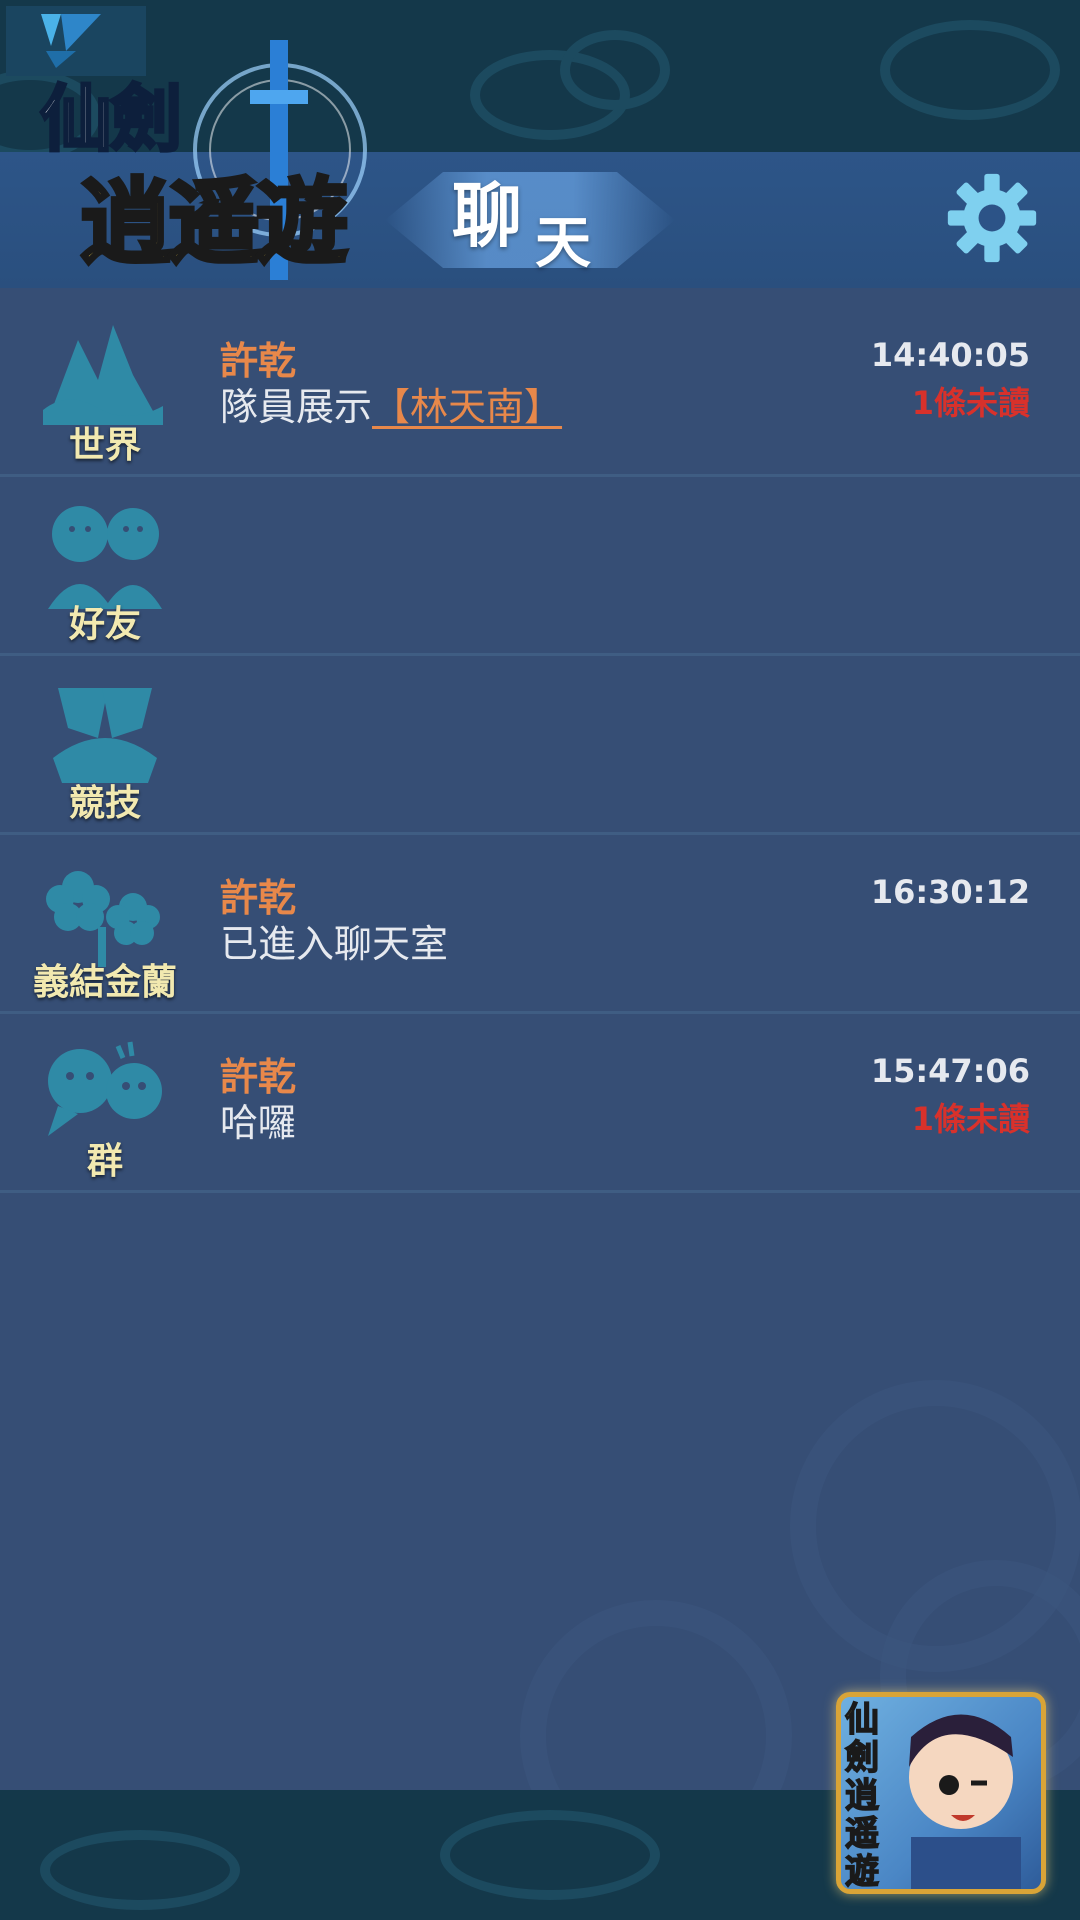 The height and width of the screenshot is (1920, 1080). I want to click on message-preview: 隊員展示【林天南】, so click(391, 403).